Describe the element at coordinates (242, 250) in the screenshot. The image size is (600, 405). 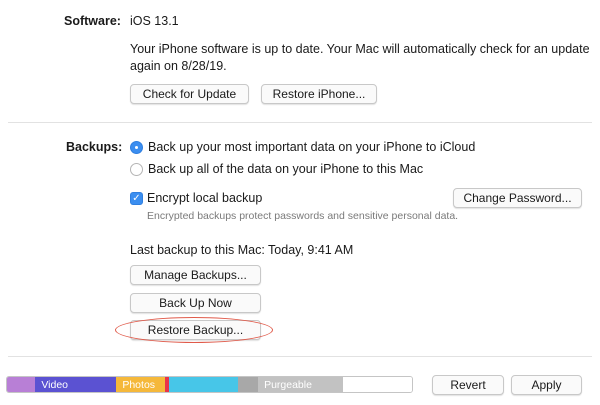
I see `last-backup-text: Last backup to this Mac: Today, 9:41 AM` at that location.